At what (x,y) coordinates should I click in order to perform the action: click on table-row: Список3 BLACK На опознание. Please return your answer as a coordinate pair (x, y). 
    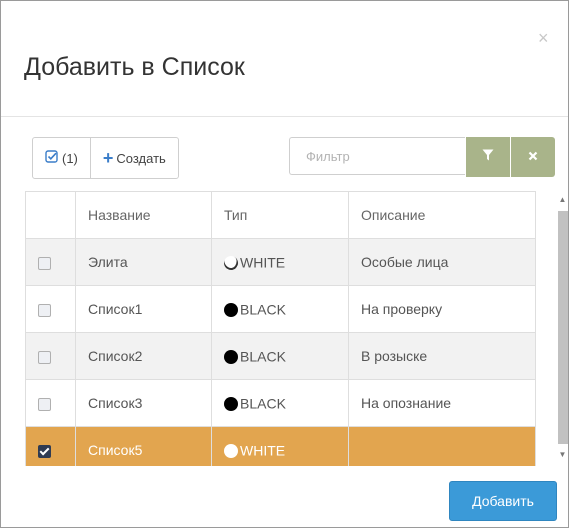
    Looking at the image, I should click on (280, 403).